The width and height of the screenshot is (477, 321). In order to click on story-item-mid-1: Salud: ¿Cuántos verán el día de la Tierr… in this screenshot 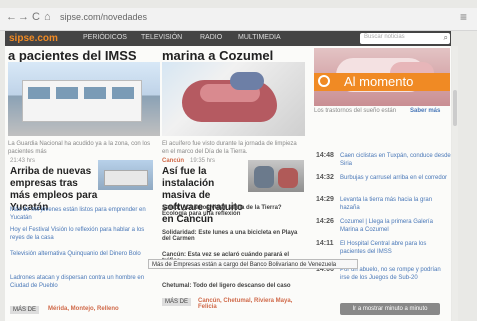, I will do `click(233, 211)`.